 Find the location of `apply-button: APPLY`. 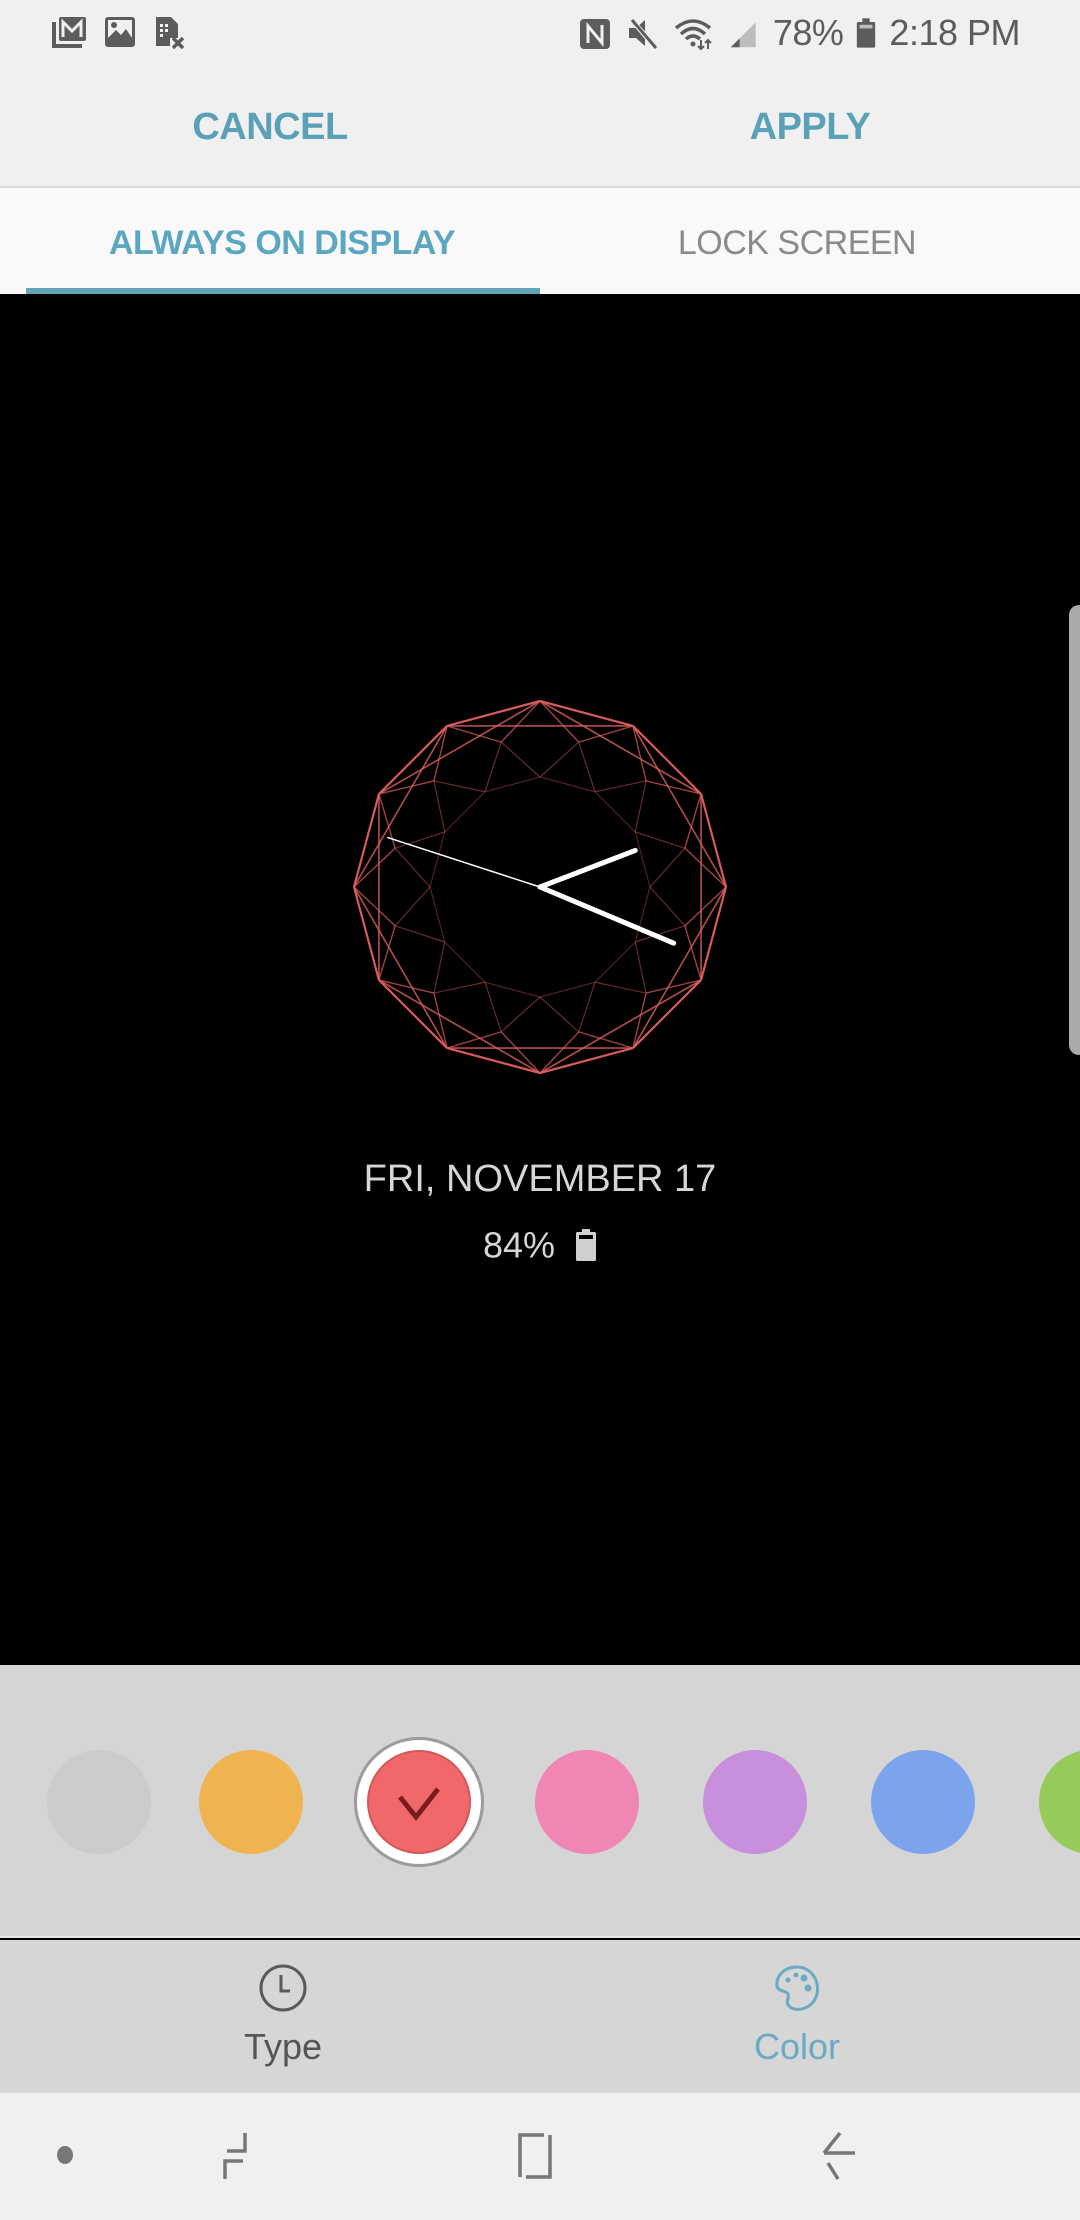

apply-button: APPLY is located at coordinates (810, 127).